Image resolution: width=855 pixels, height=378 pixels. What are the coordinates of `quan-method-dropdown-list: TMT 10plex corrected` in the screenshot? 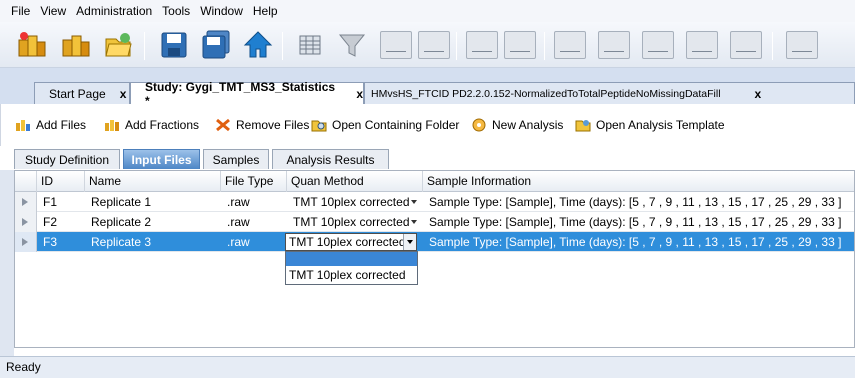 It's located at (351, 268).